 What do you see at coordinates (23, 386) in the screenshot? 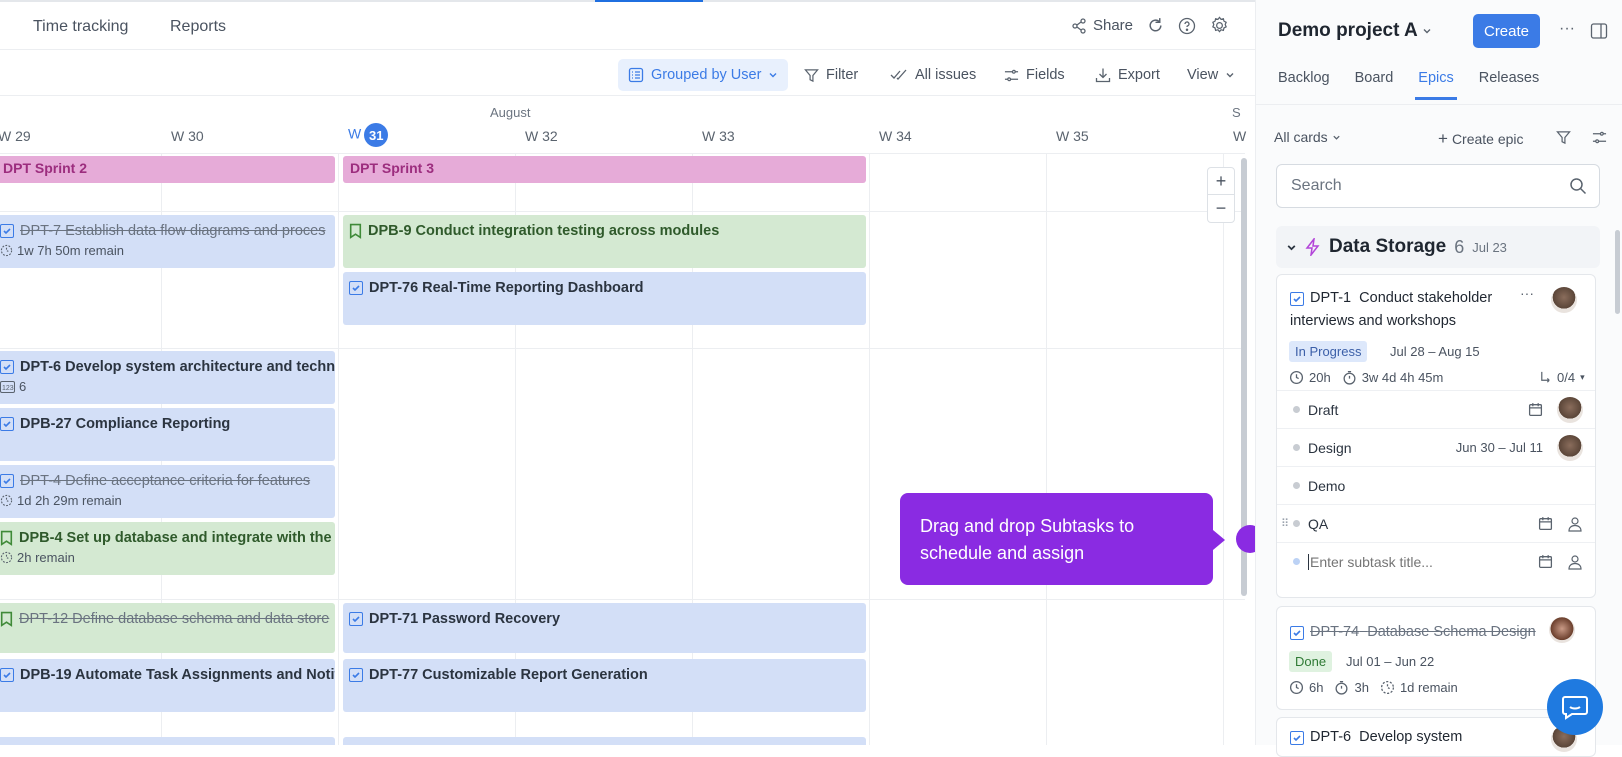
I see `story-points: 6` at bounding box center [23, 386].